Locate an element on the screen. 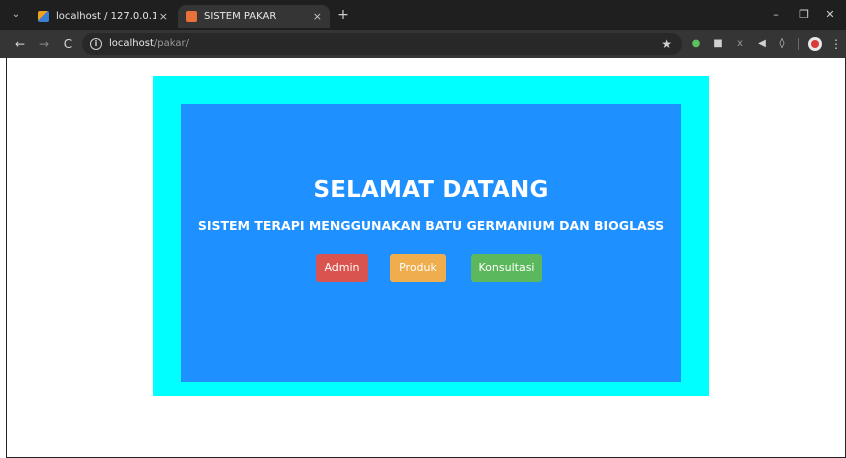 Image resolution: width=846 pixels, height=458 pixels. toolbar-divider is located at coordinates (798, 44).